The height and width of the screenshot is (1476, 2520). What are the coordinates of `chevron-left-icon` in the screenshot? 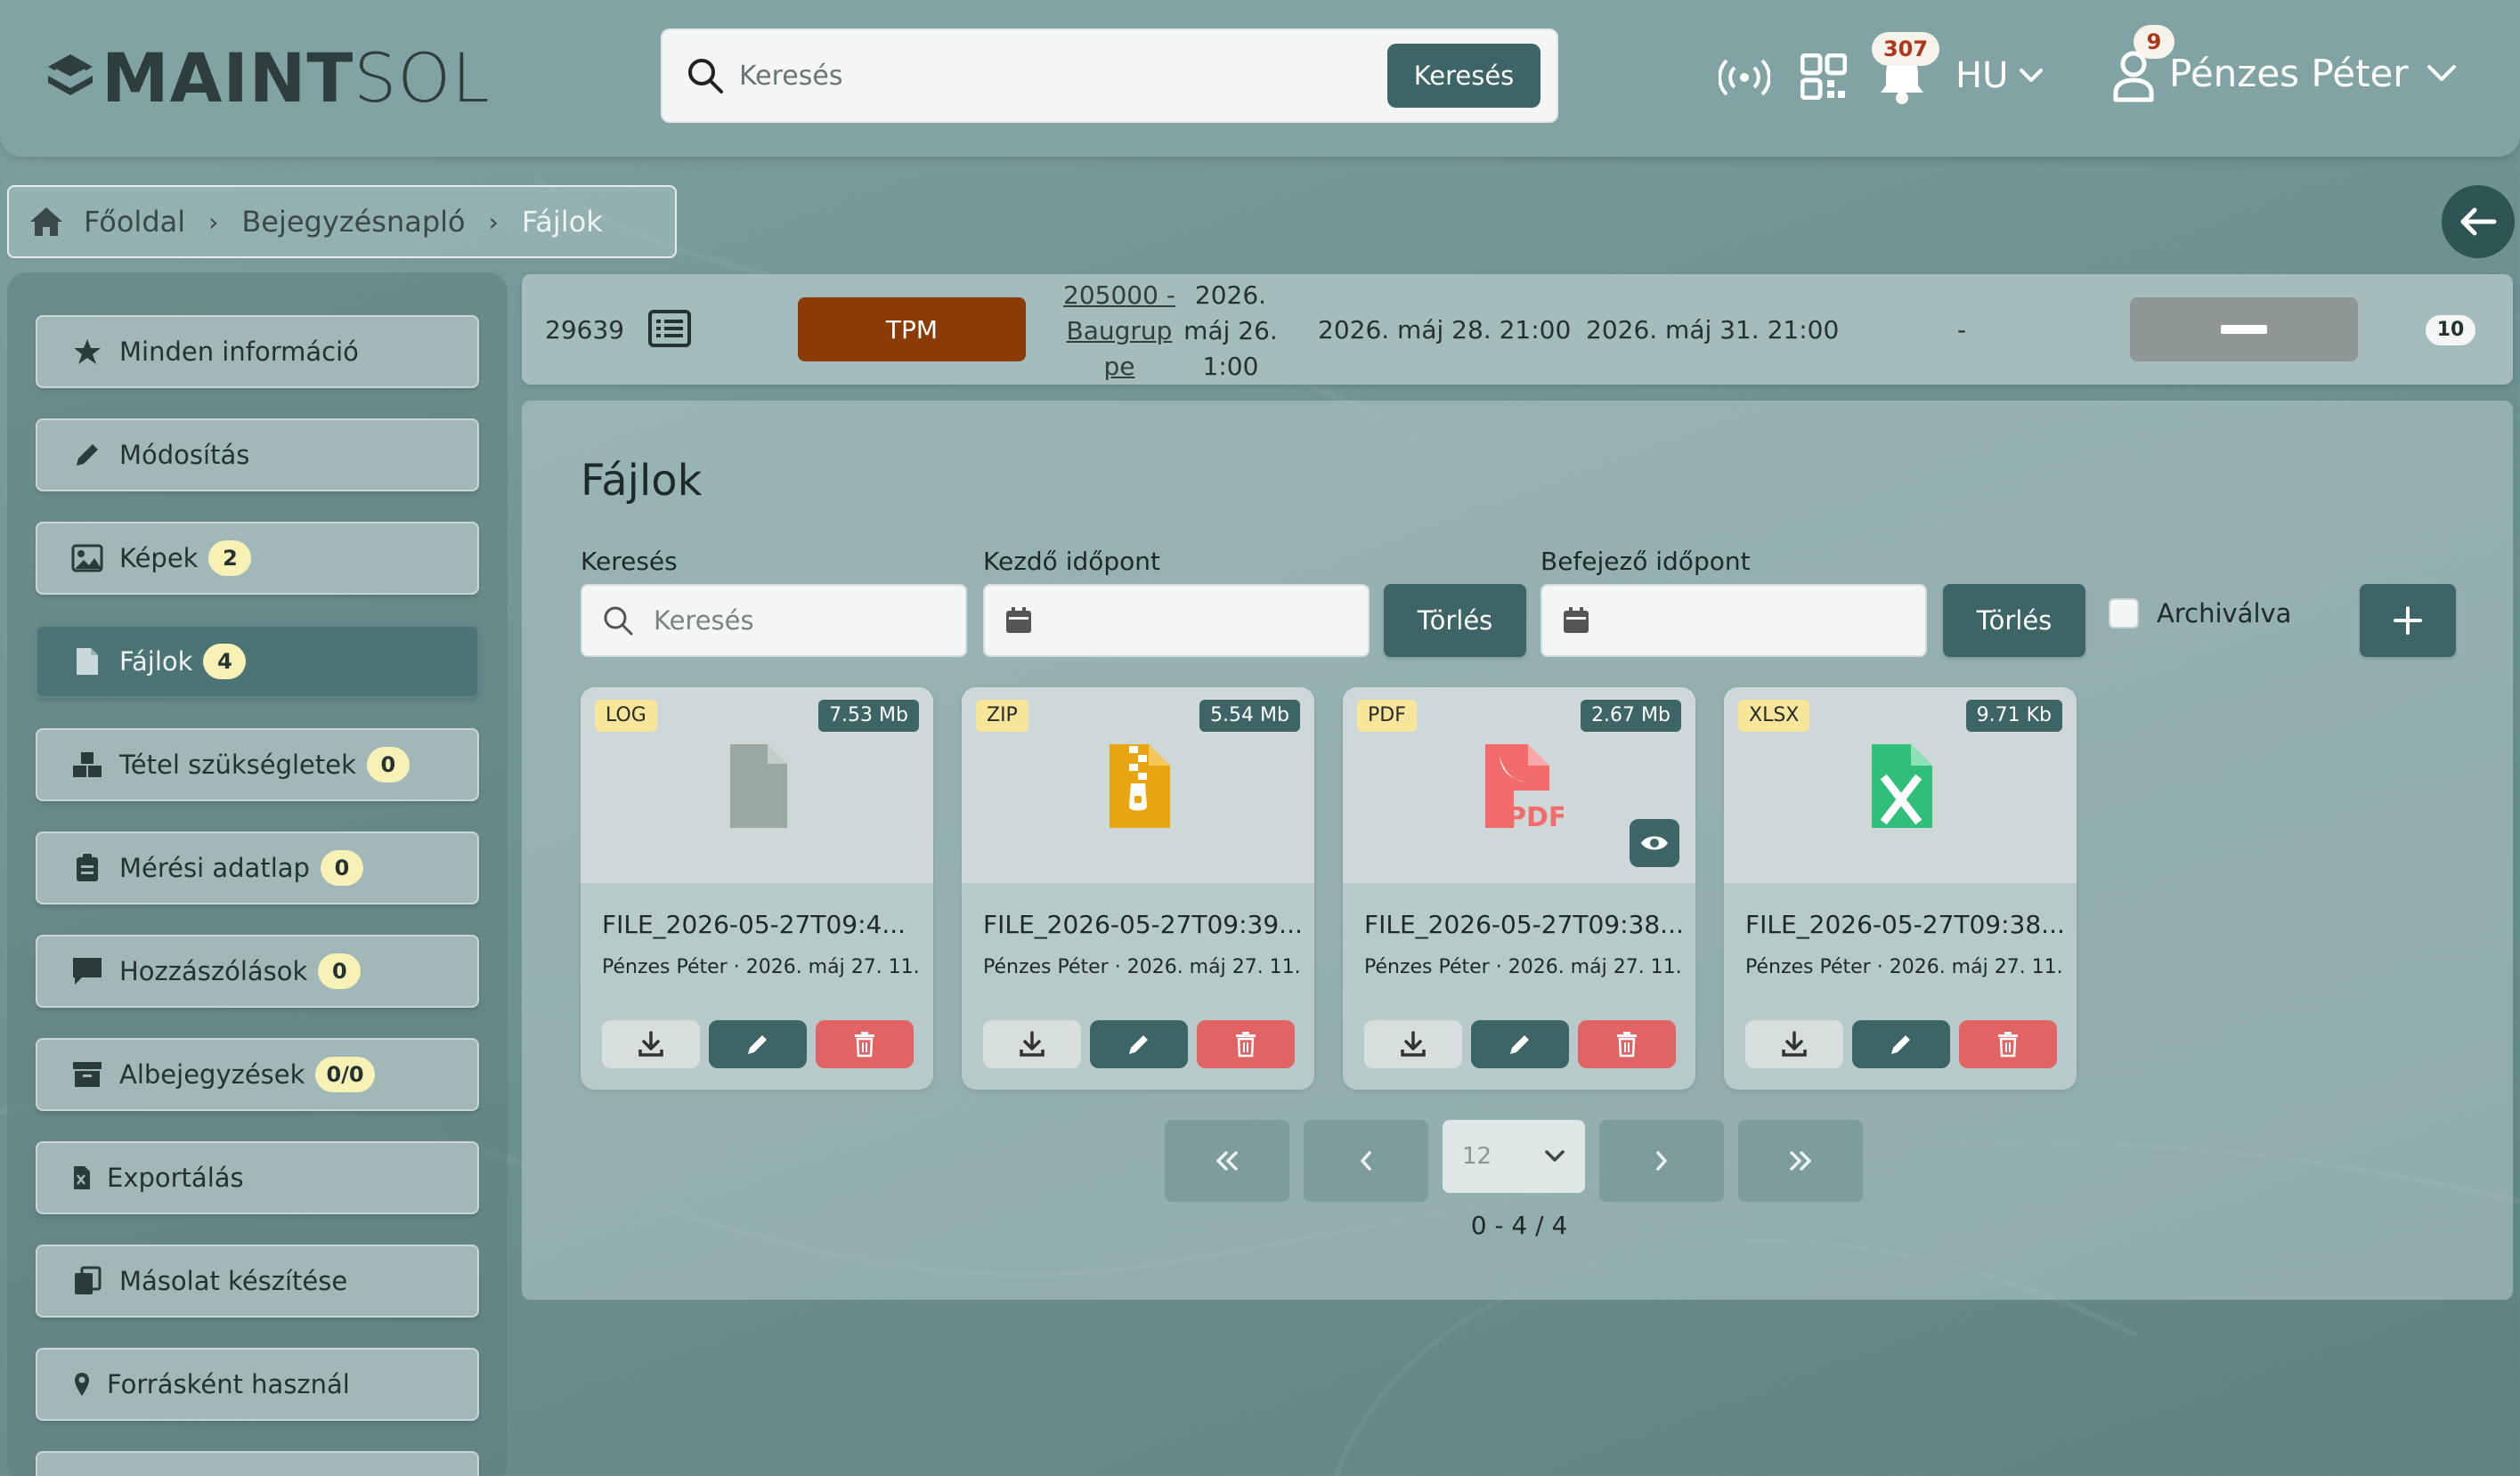 It's located at (1366, 1161).